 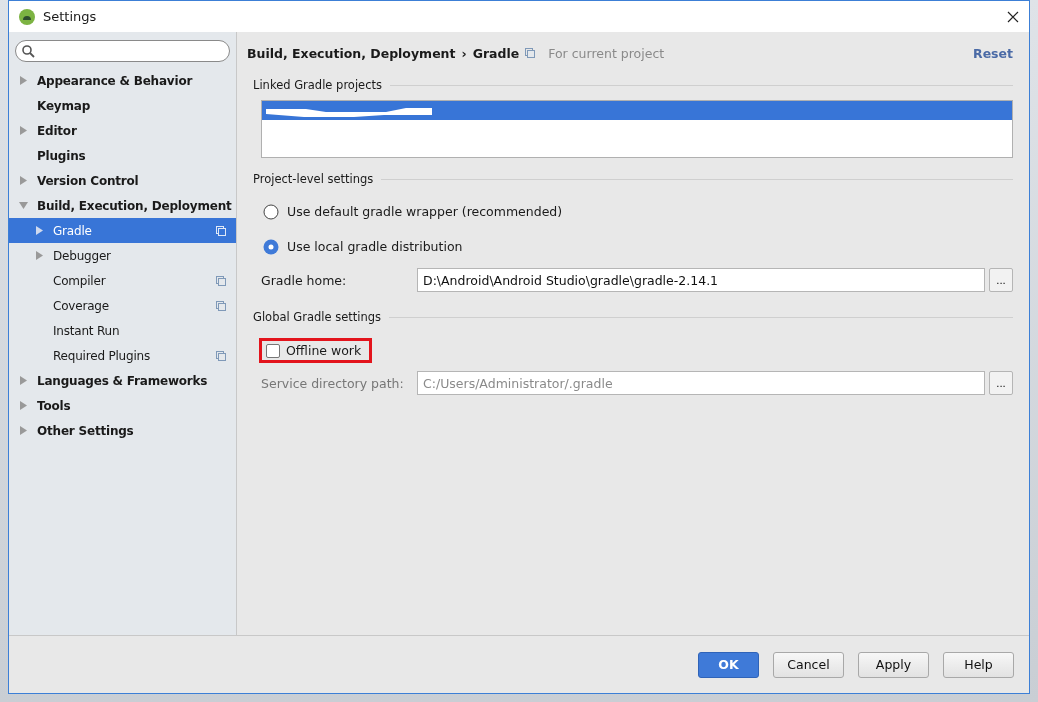 What do you see at coordinates (122, 255) in the screenshot?
I see `tree-item: Debugger` at bounding box center [122, 255].